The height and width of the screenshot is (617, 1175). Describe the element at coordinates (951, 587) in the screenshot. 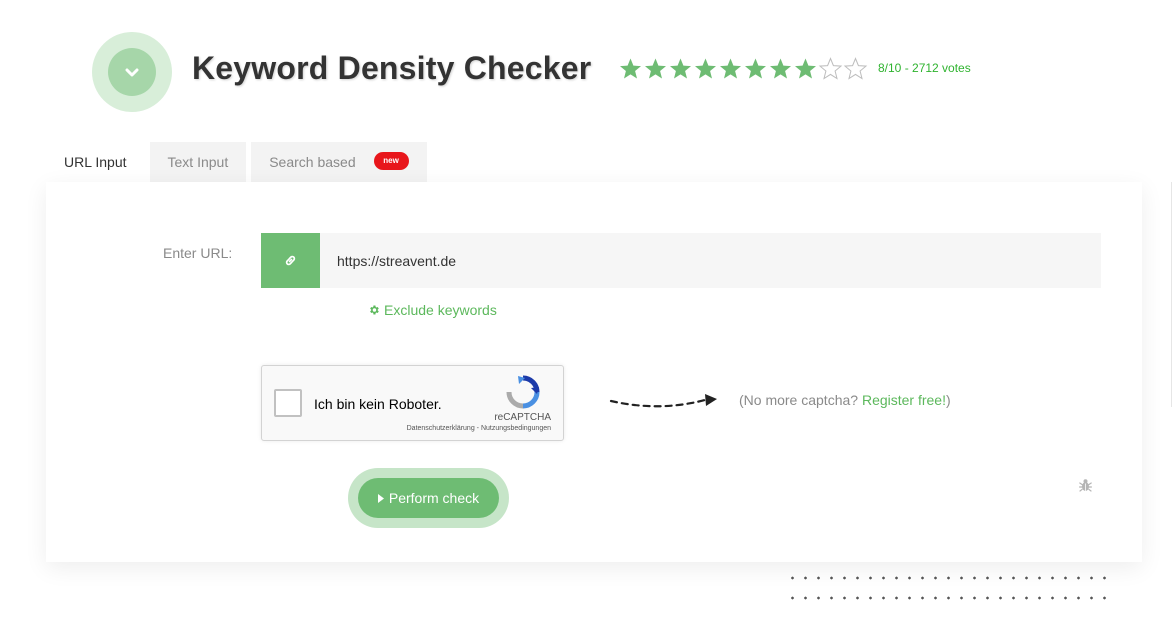

I see `dot-pattern-decoration` at that location.